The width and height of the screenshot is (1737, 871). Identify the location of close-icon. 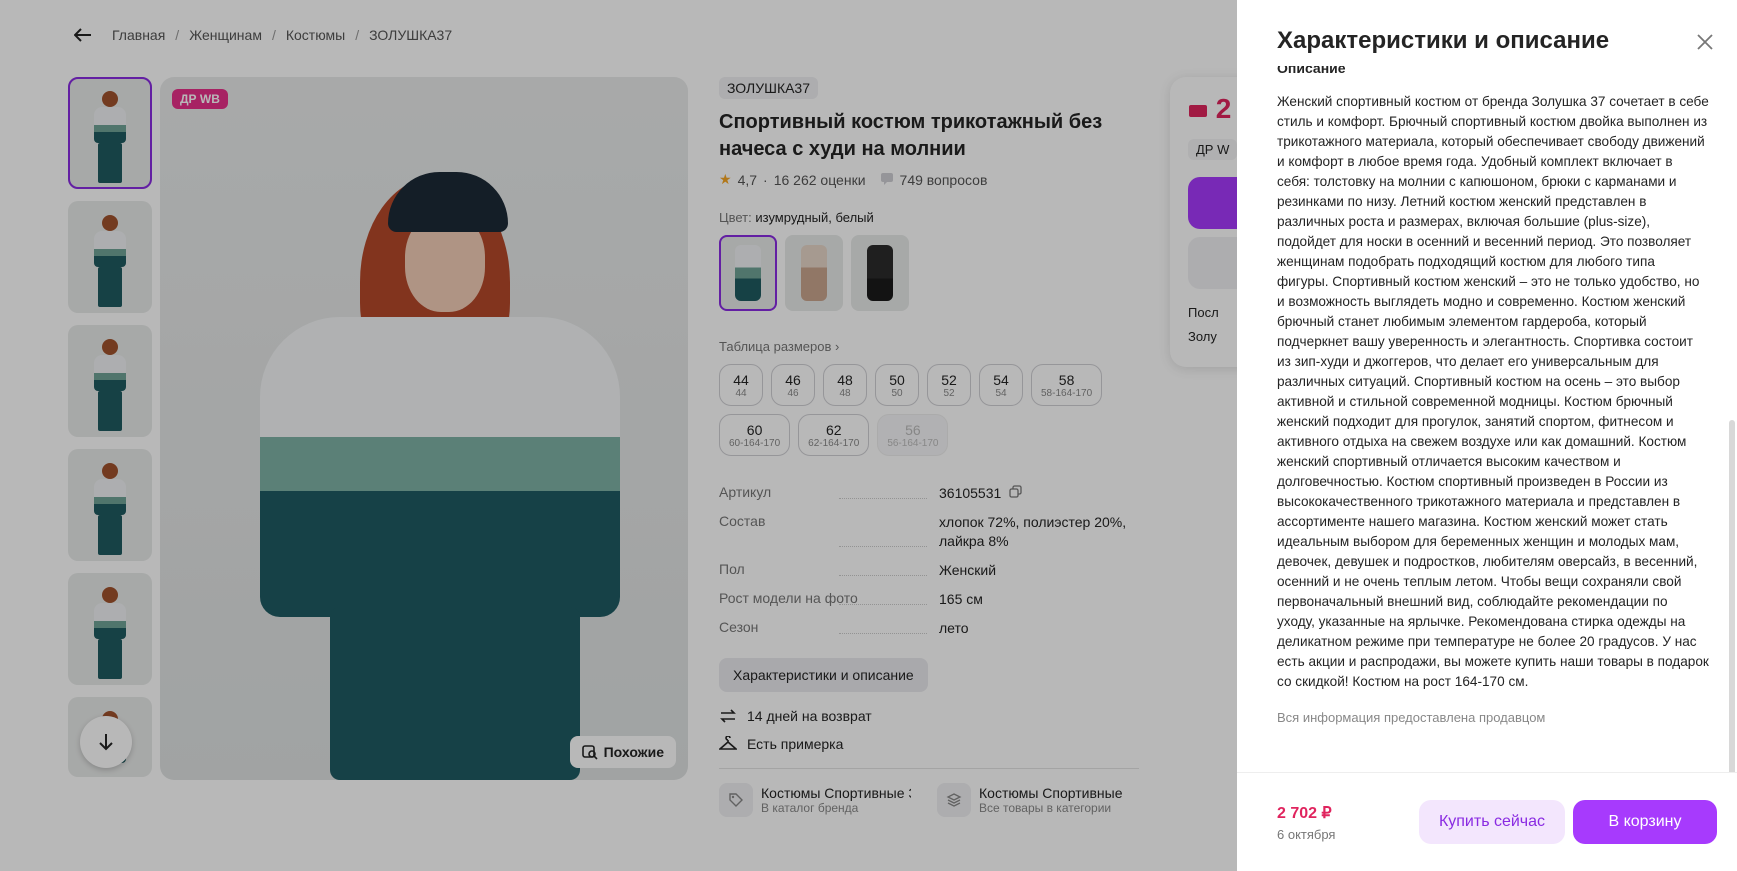
(1705, 42).